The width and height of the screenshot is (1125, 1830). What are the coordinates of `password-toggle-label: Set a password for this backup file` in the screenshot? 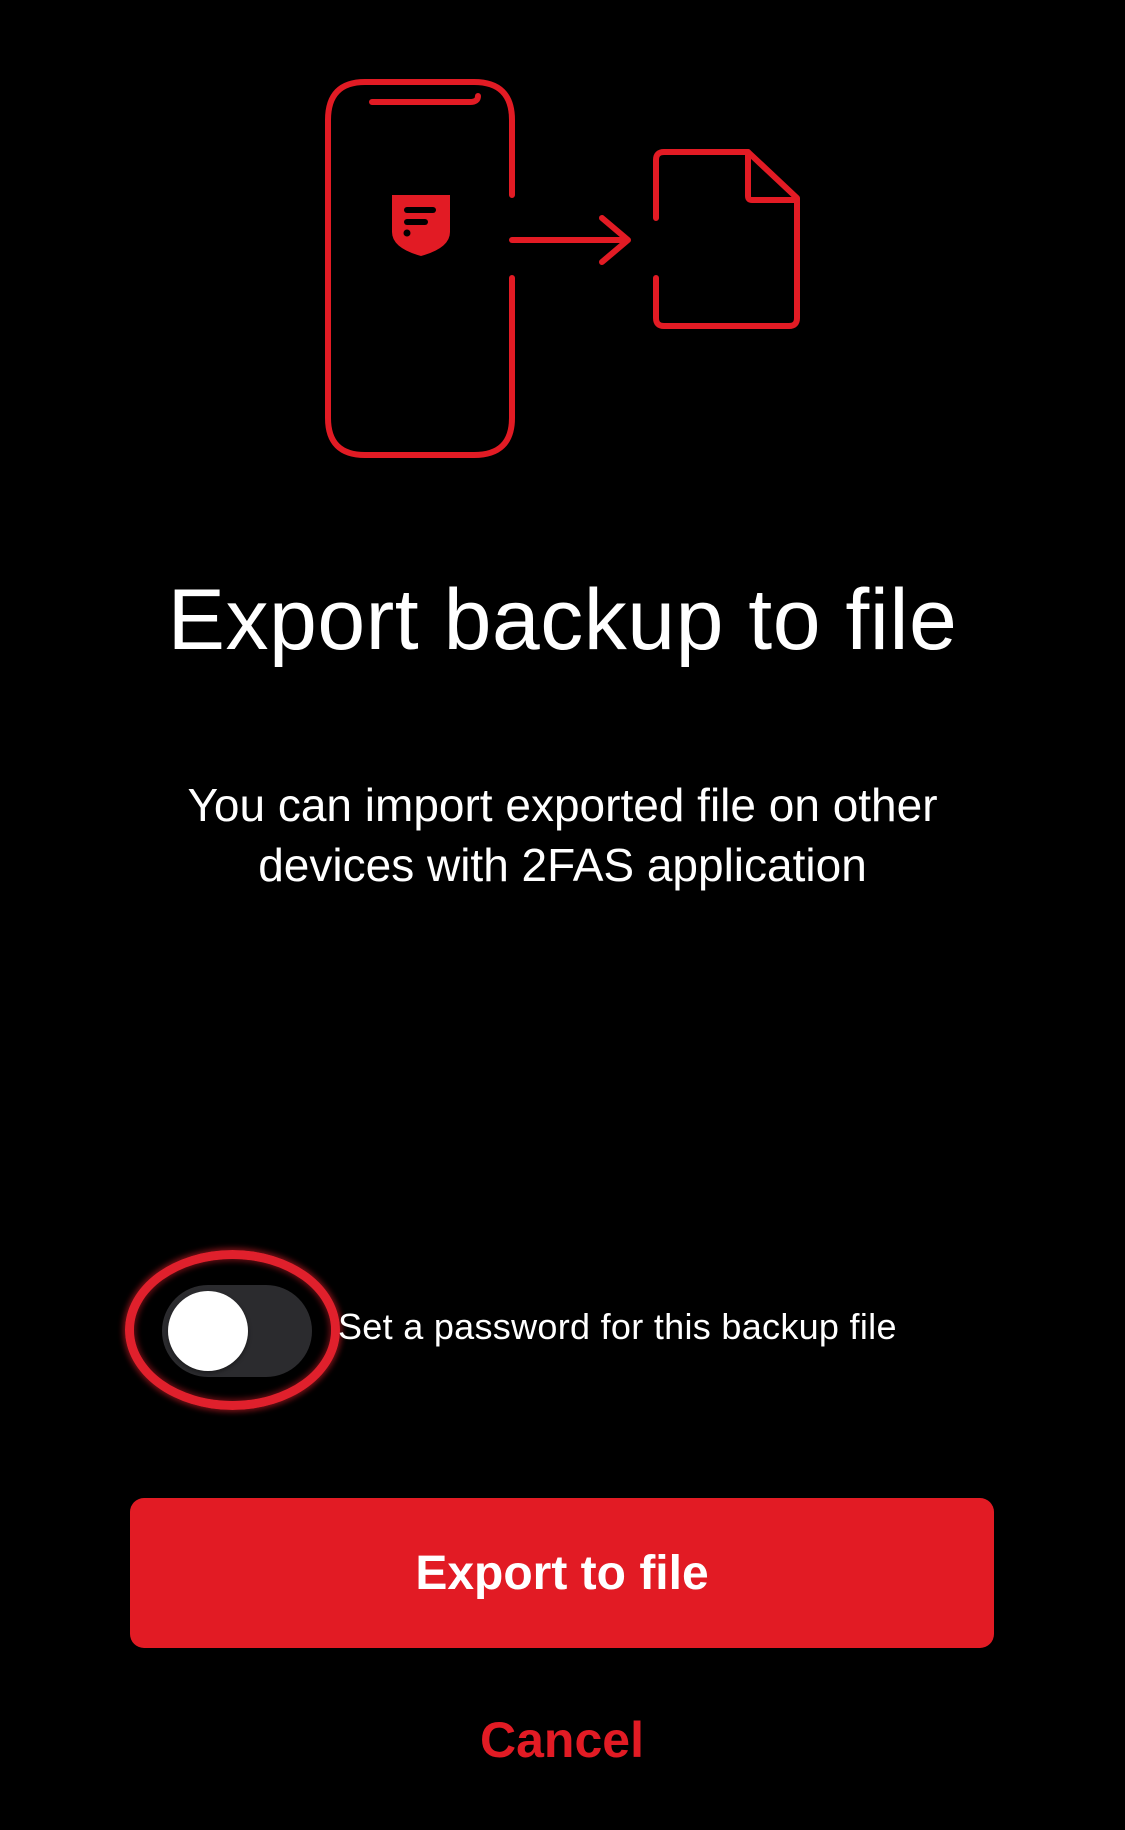 It's located at (617, 1326).